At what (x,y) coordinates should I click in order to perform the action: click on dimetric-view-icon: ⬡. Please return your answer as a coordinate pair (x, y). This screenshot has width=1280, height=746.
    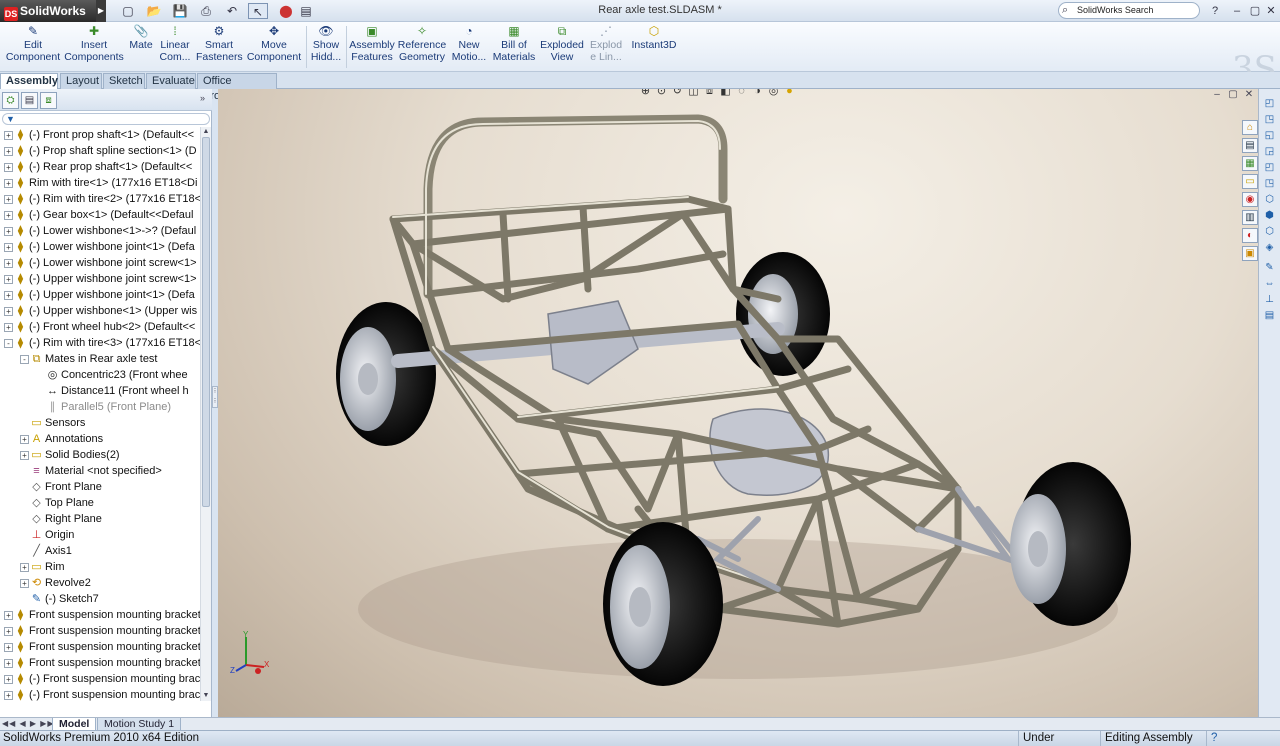
    Looking at the image, I should click on (1269, 232).